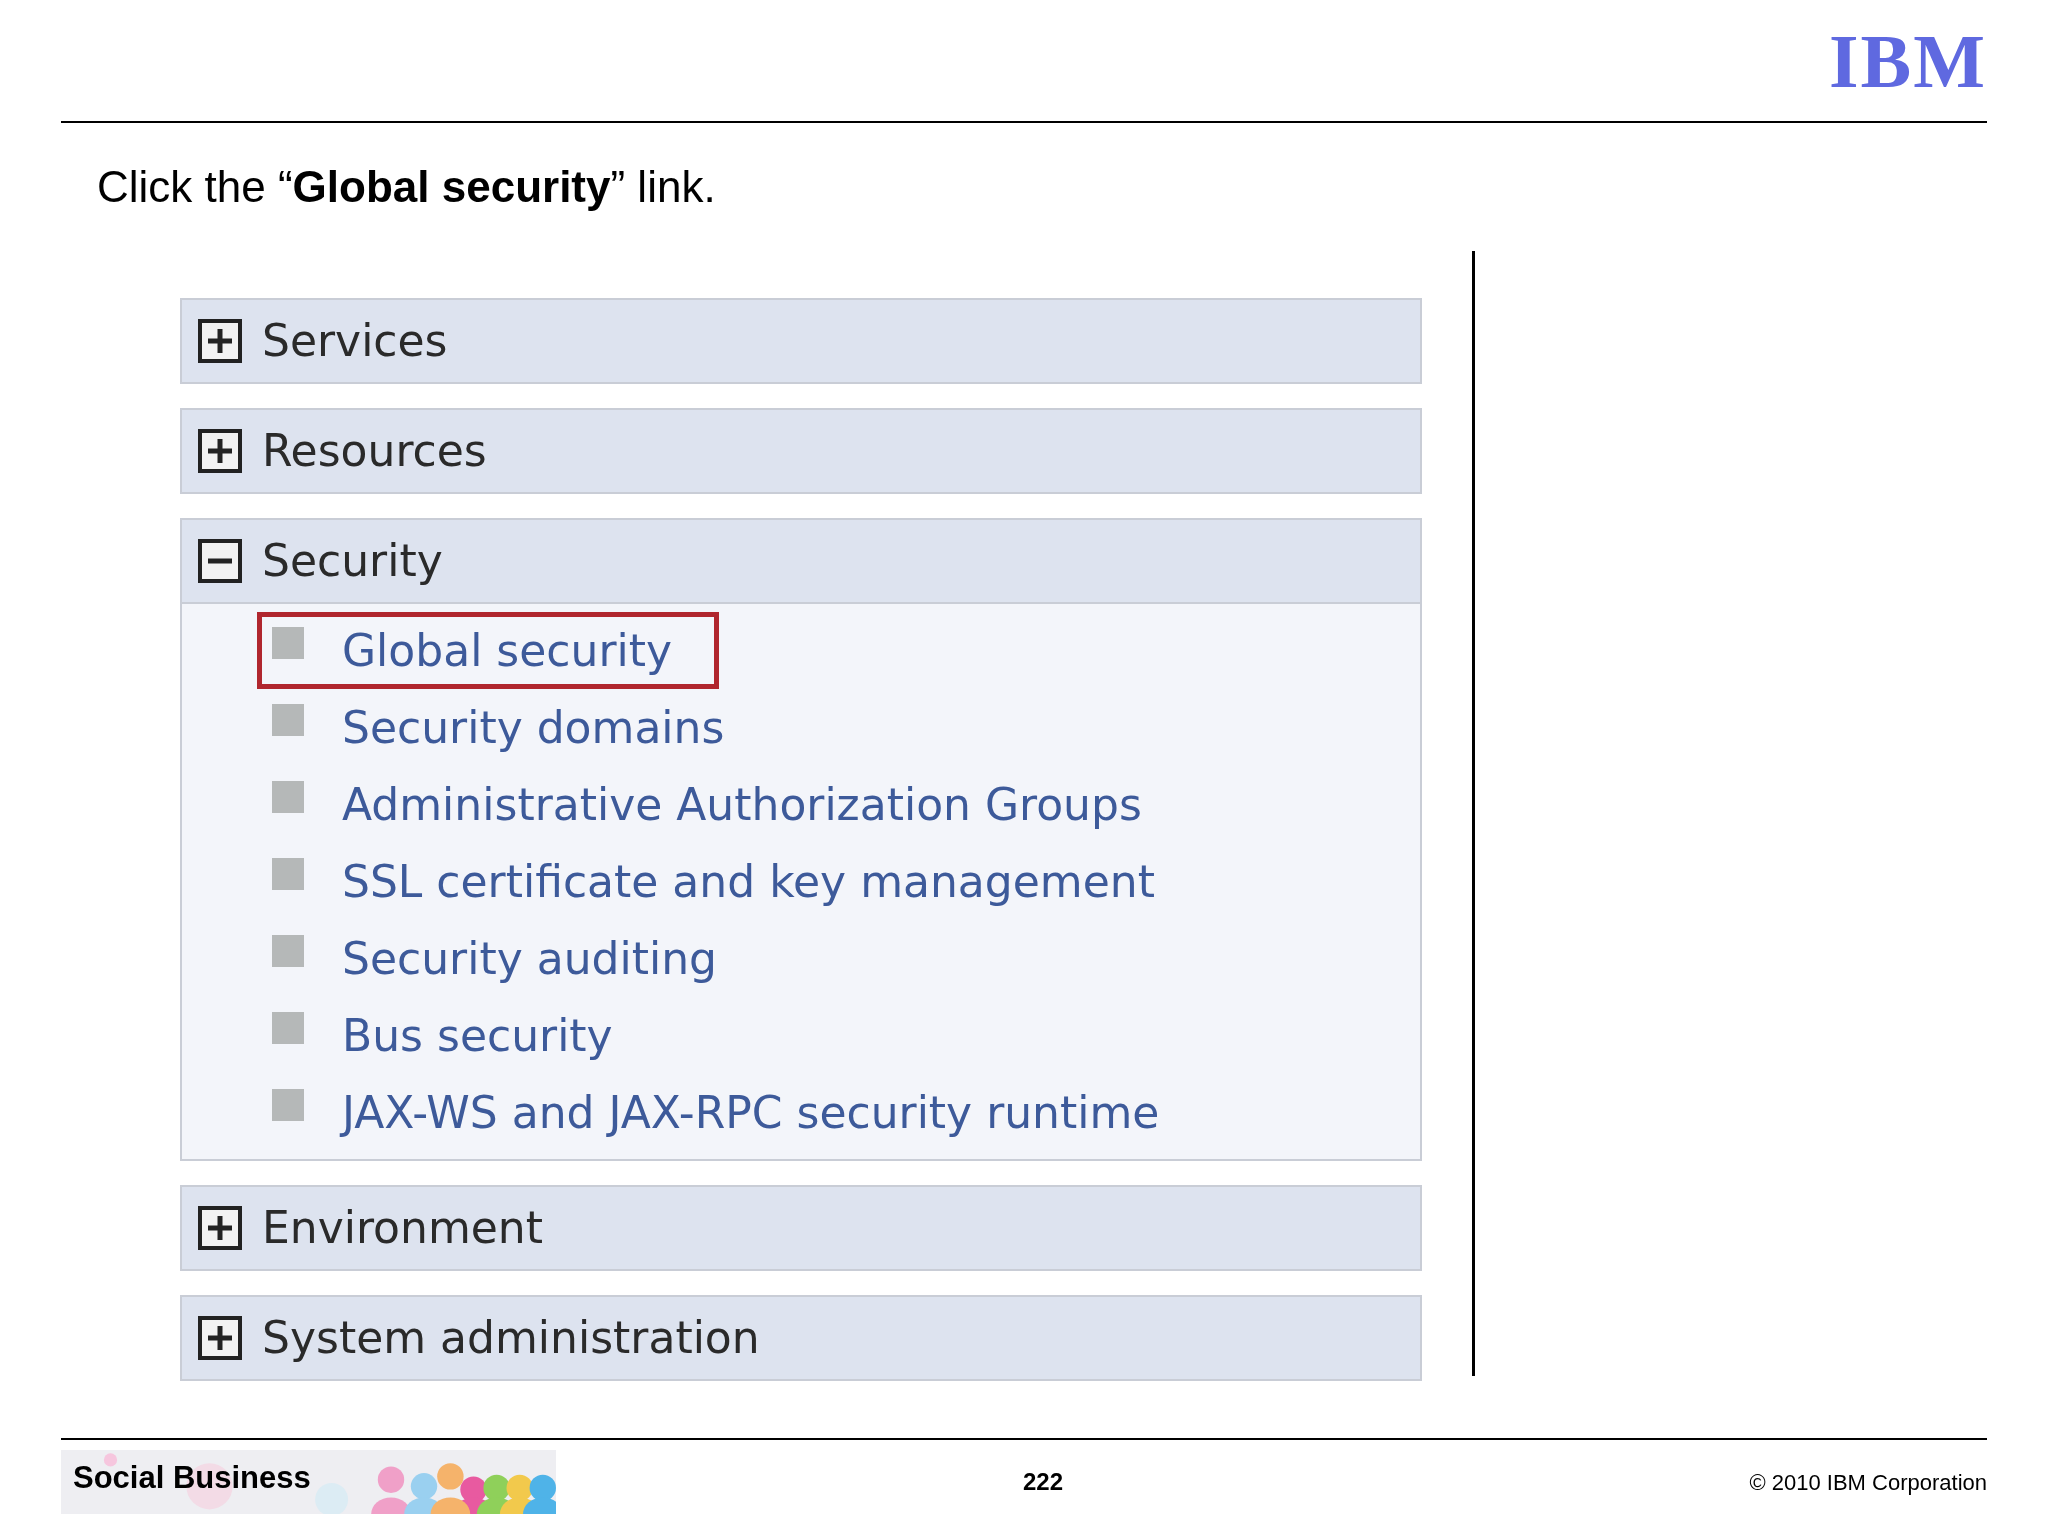 The width and height of the screenshot is (2048, 1536). Describe the element at coordinates (352, 561) in the screenshot. I see `section-title: Security` at that location.